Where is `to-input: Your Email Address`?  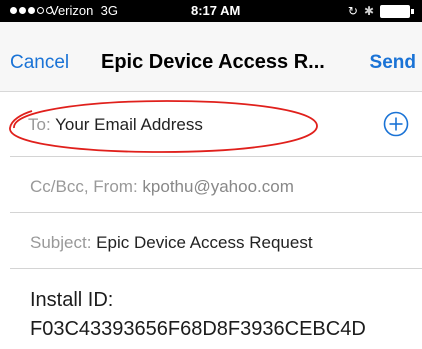 to-input: Your Email Address is located at coordinates (129, 124).